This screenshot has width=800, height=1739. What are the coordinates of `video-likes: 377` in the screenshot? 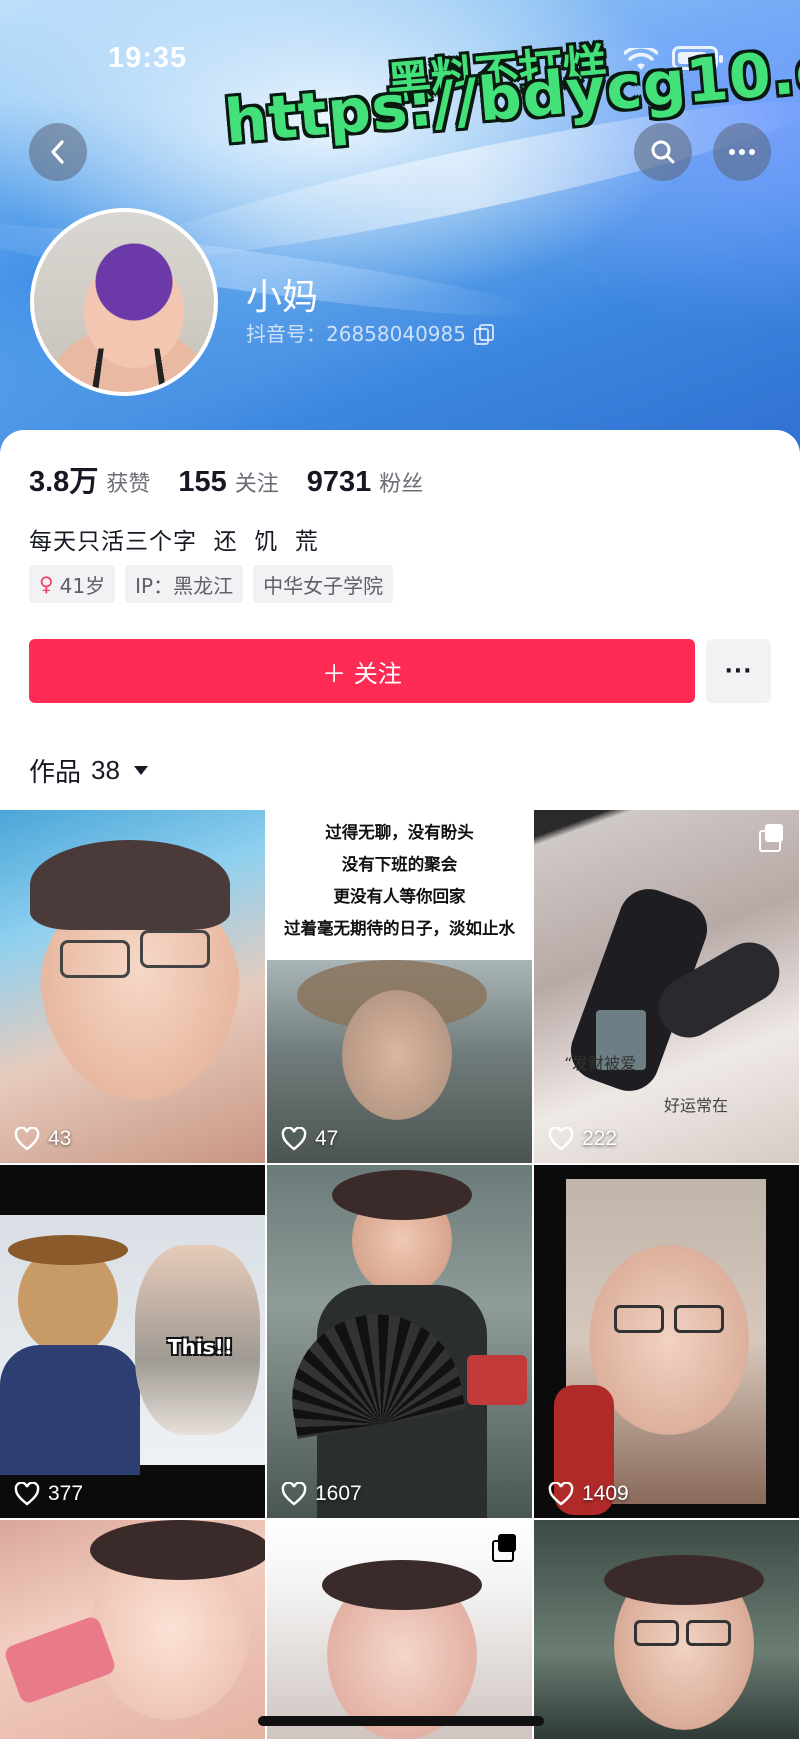 It's located at (48, 1494).